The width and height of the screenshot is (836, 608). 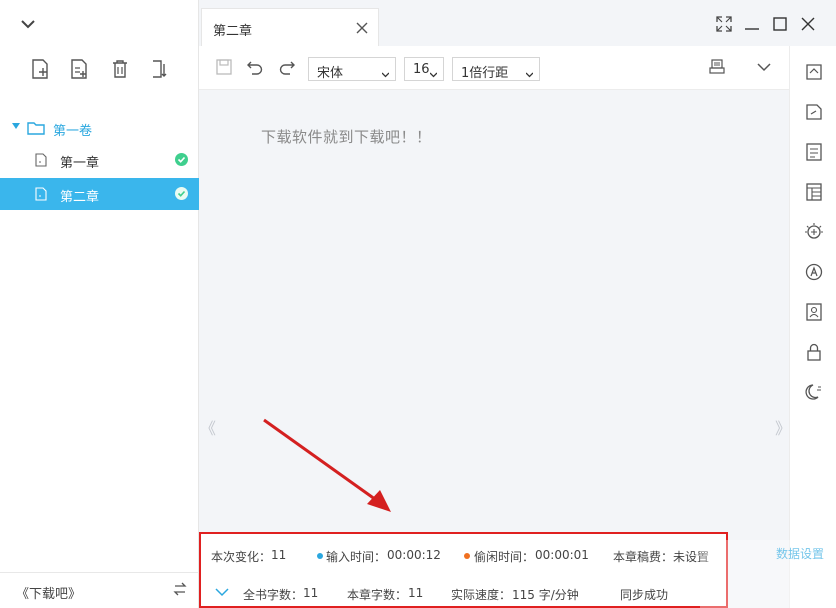 What do you see at coordinates (780, 24) in the screenshot?
I see `maximize-icon` at bounding box center [780, 24].